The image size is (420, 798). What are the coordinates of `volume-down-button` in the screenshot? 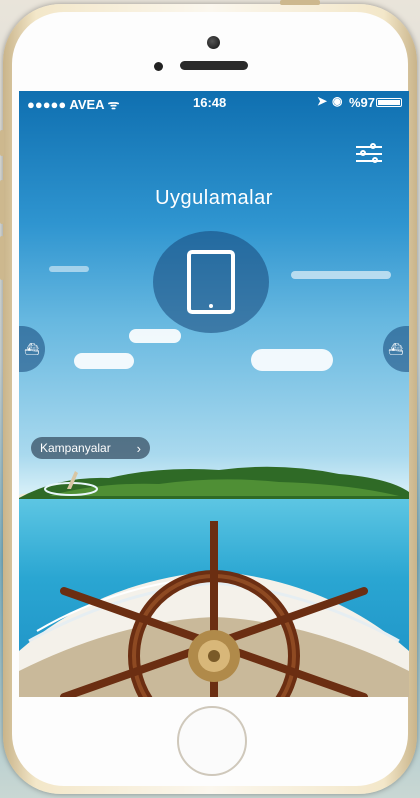 It's located at (2, 258).